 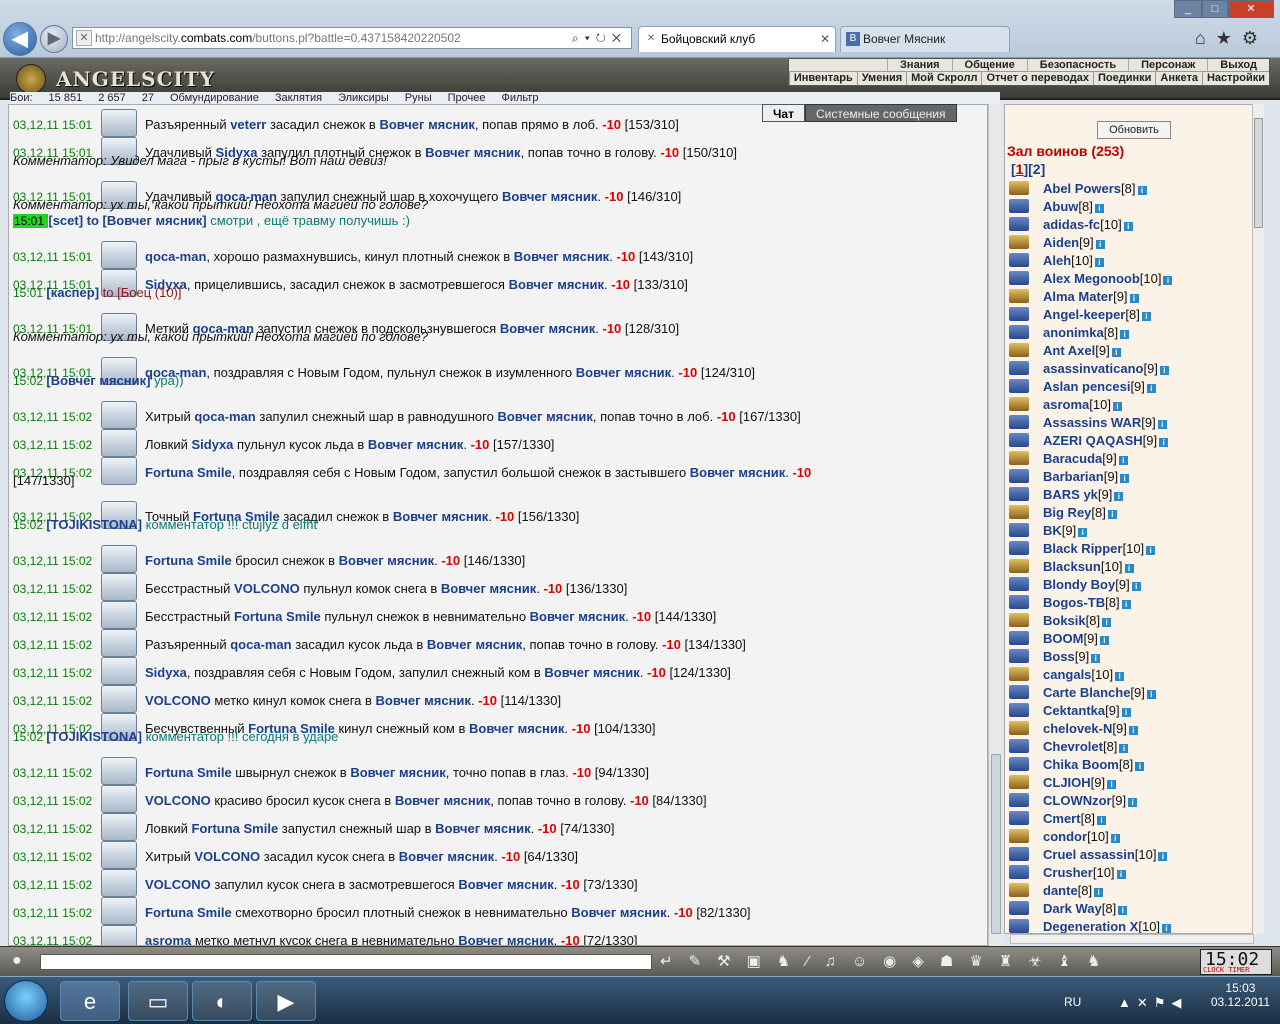 What do you see at coordinates (346, 962) in the screenshot?
I see `chat-input` at bounding box center [346, 962].